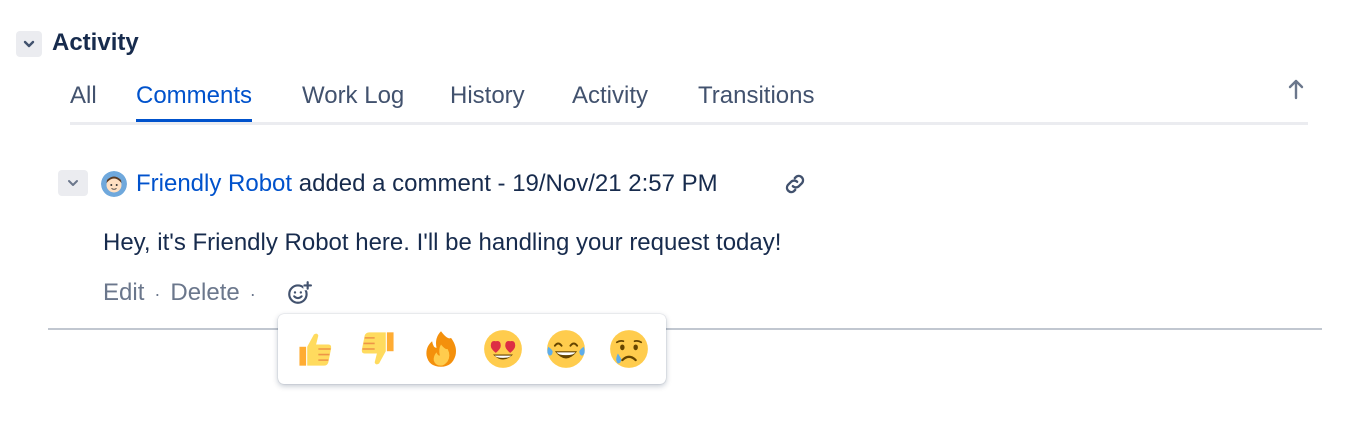 The image size is (1346, 436). I want to click on fire-icon, so click(441, 349).